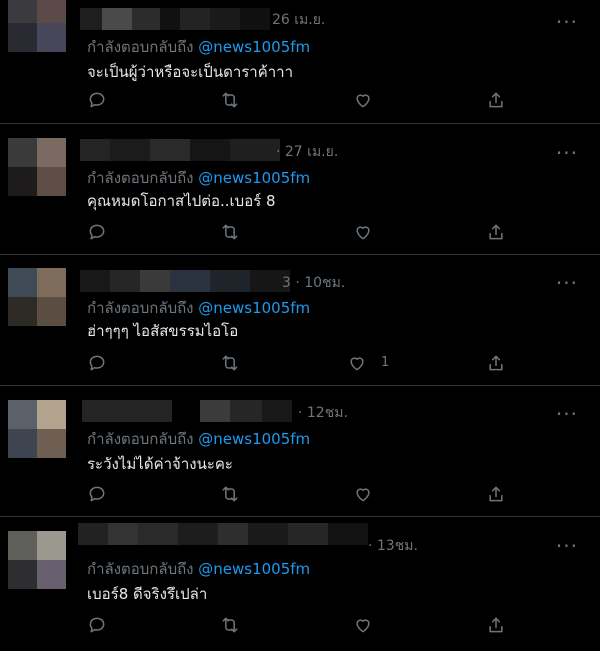 This screenshot has height=651, width=600. I want to click on tweet-text: คุณหมดโอกาสไปต่อ..เบอร์ 8, so click(181, 201).